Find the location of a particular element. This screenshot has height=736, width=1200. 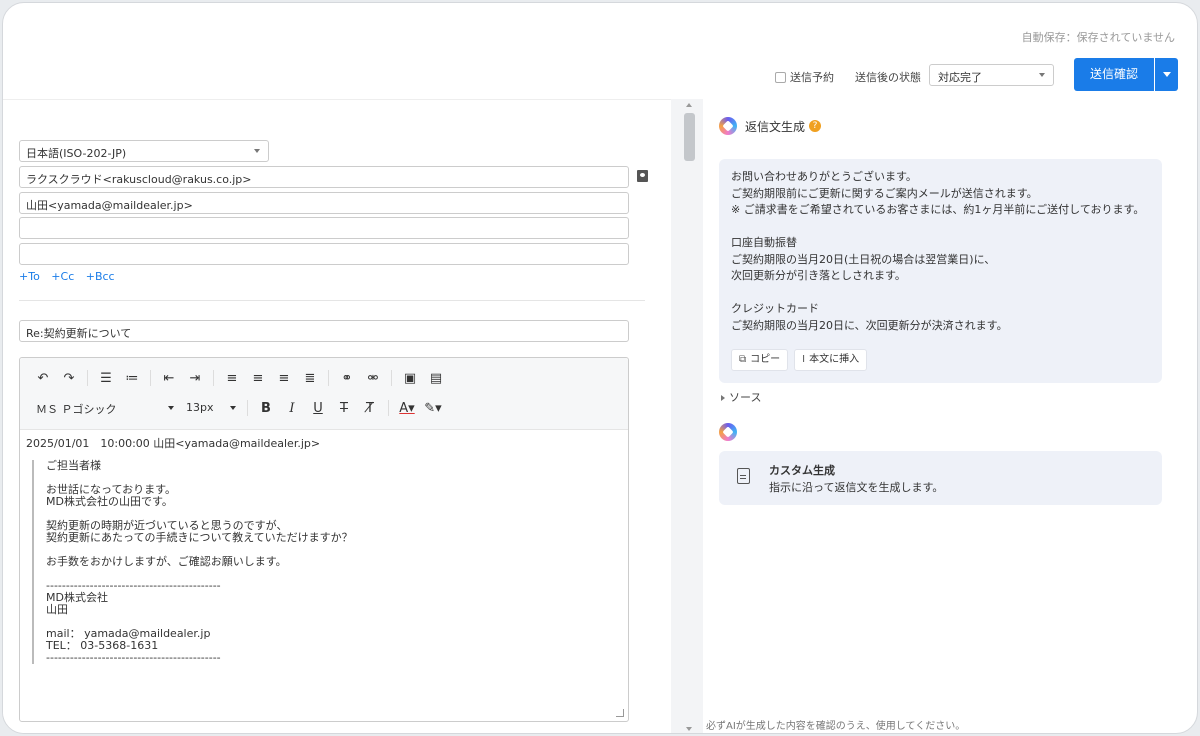

copy-icon: ⧉ is located at coordinates (743, 359).